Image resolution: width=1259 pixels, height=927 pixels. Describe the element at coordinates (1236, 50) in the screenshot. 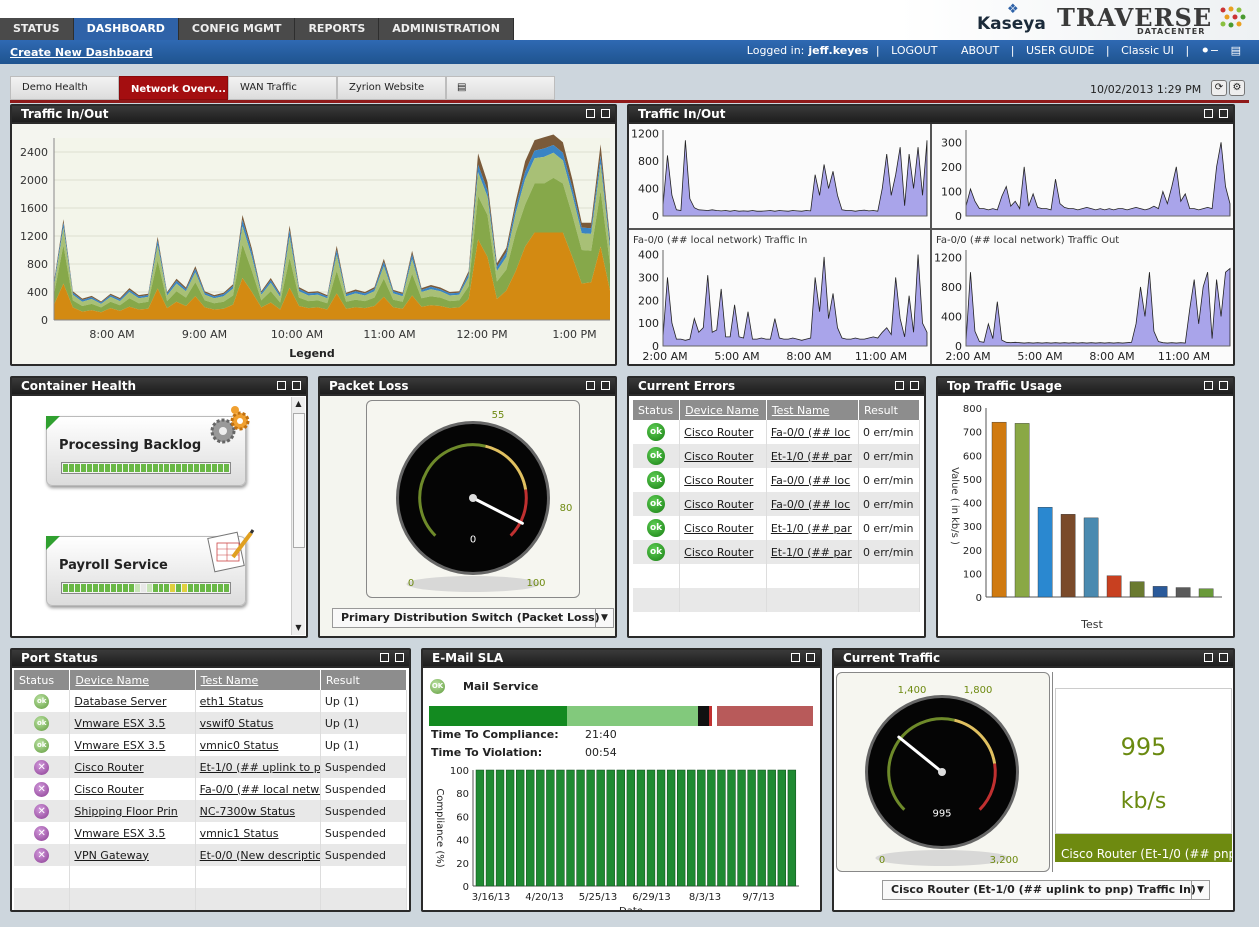

I see `export-icon: ▤` at that location.